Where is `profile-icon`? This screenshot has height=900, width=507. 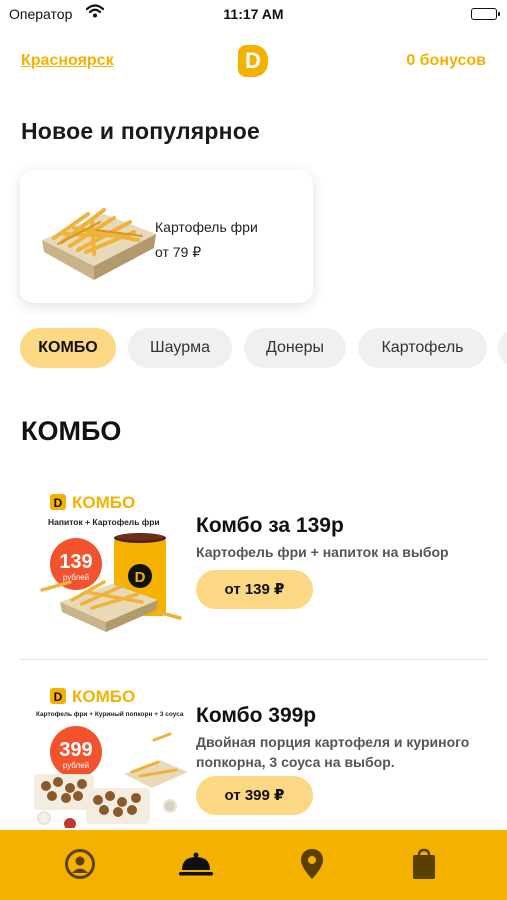
profile-icon is located at coordinates (80, 864).